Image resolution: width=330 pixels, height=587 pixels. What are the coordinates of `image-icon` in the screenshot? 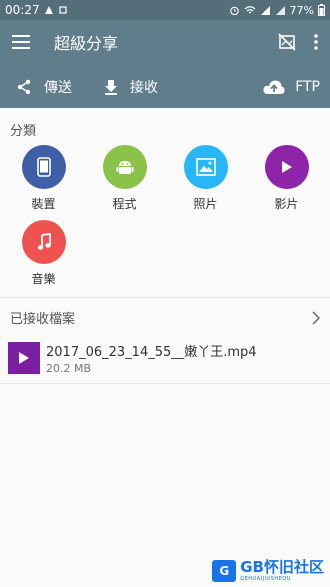 It's located at (205, 167).